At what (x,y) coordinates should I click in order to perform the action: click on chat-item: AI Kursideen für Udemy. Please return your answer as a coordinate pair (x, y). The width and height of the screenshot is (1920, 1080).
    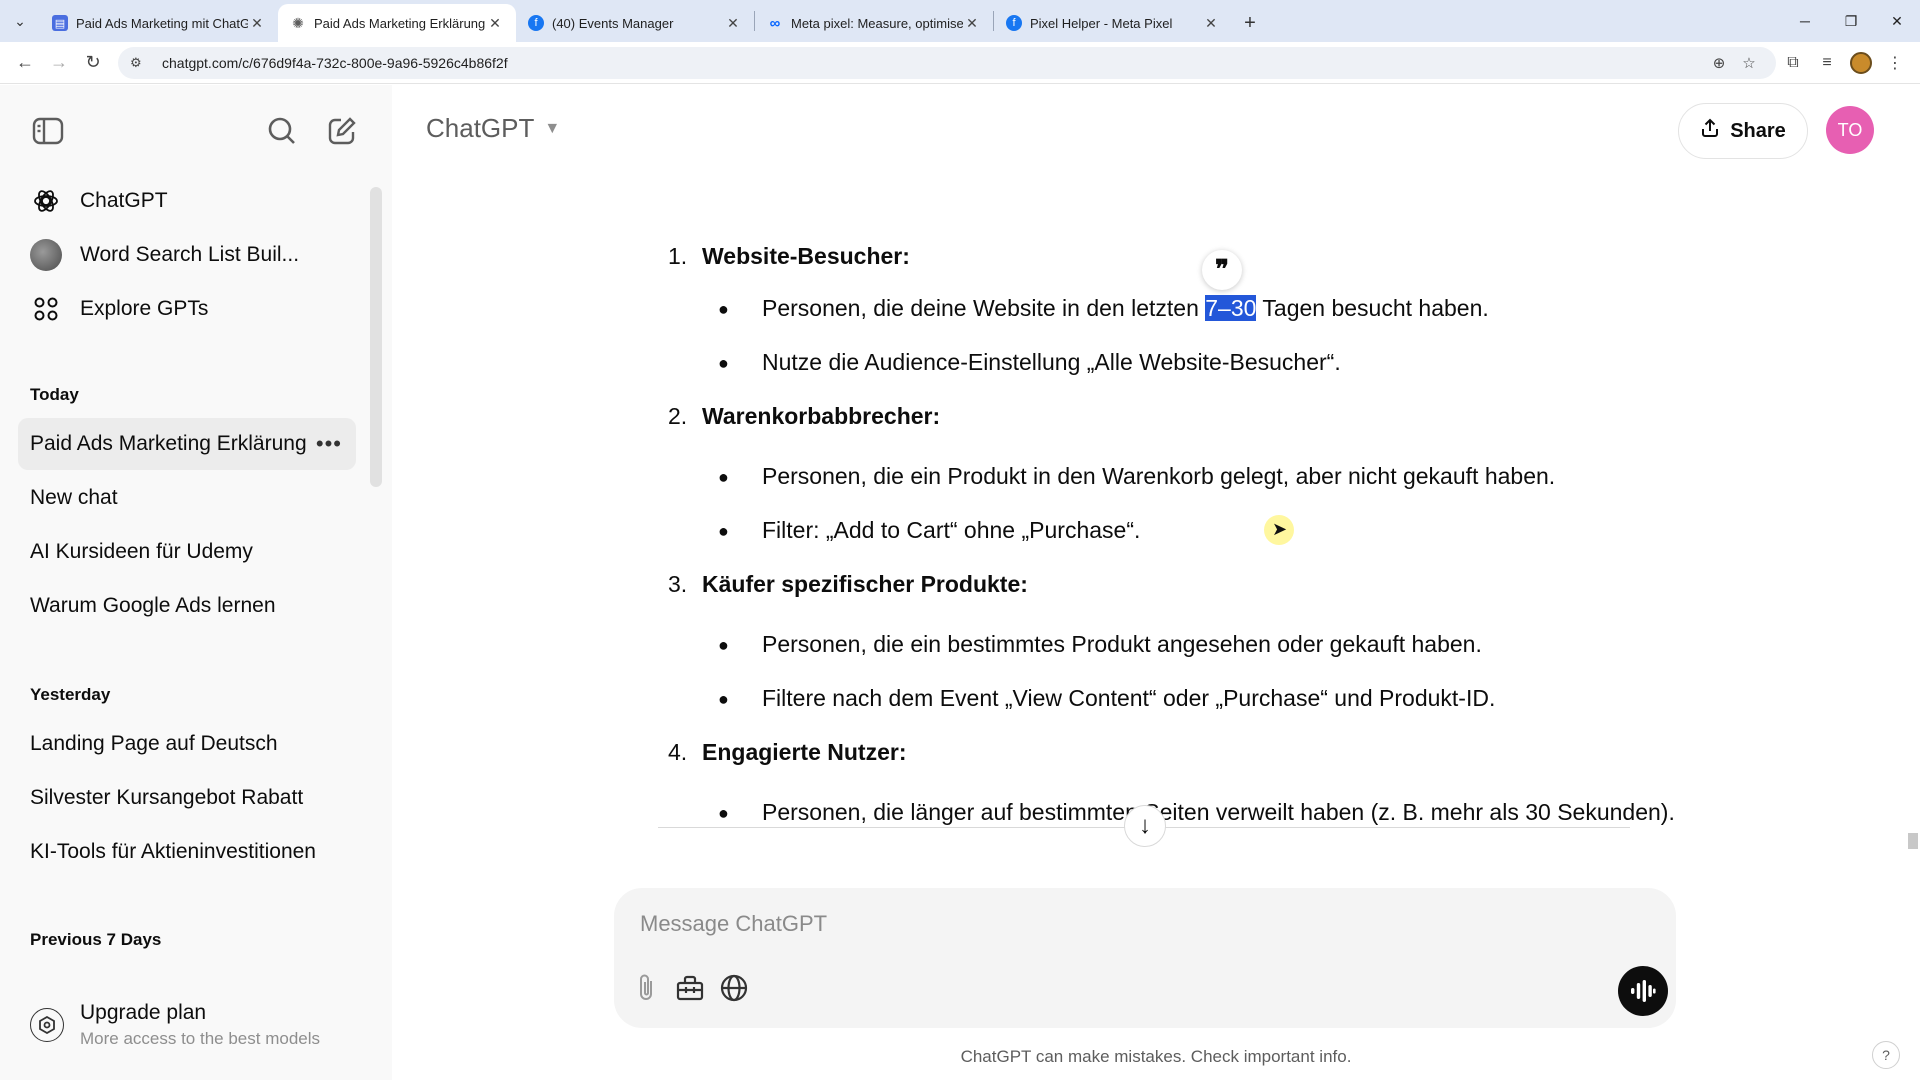
    Looking at the image, I should click on (187, 552).